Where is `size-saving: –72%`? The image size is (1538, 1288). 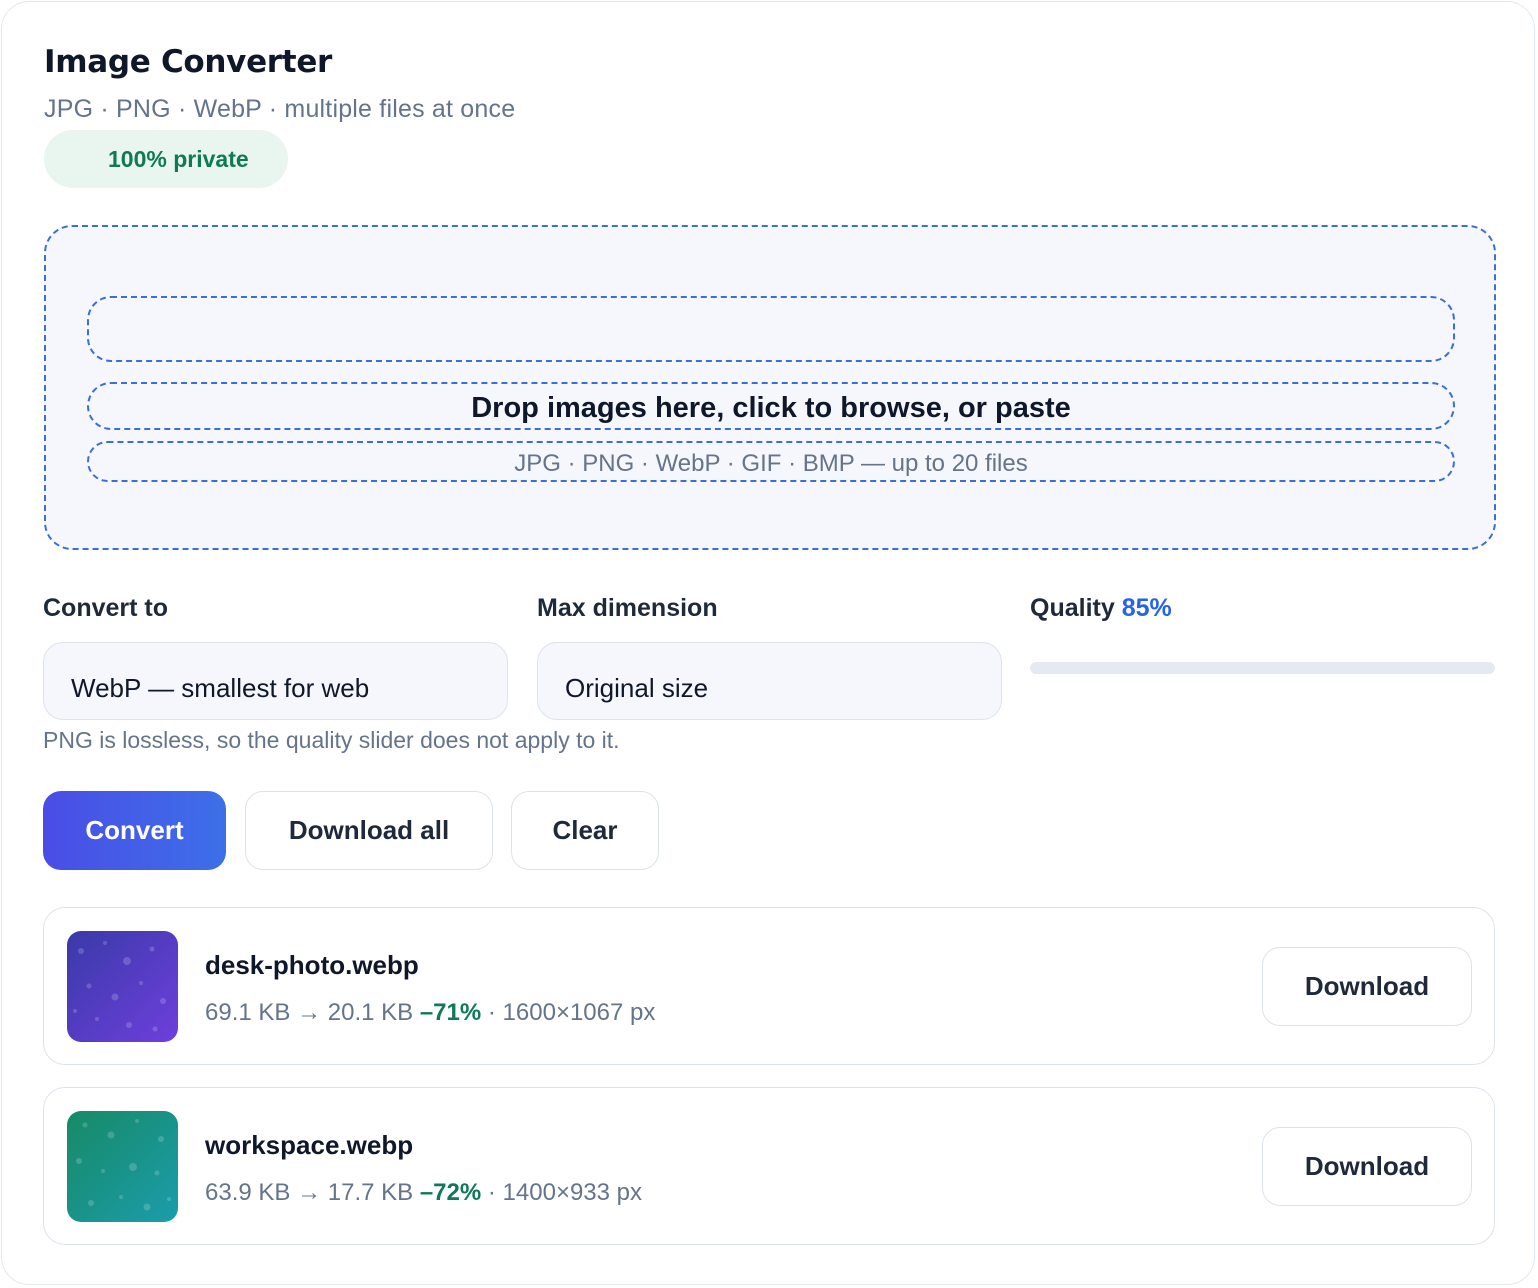 size-saving: –72% is located at coordinates (450, 1192).